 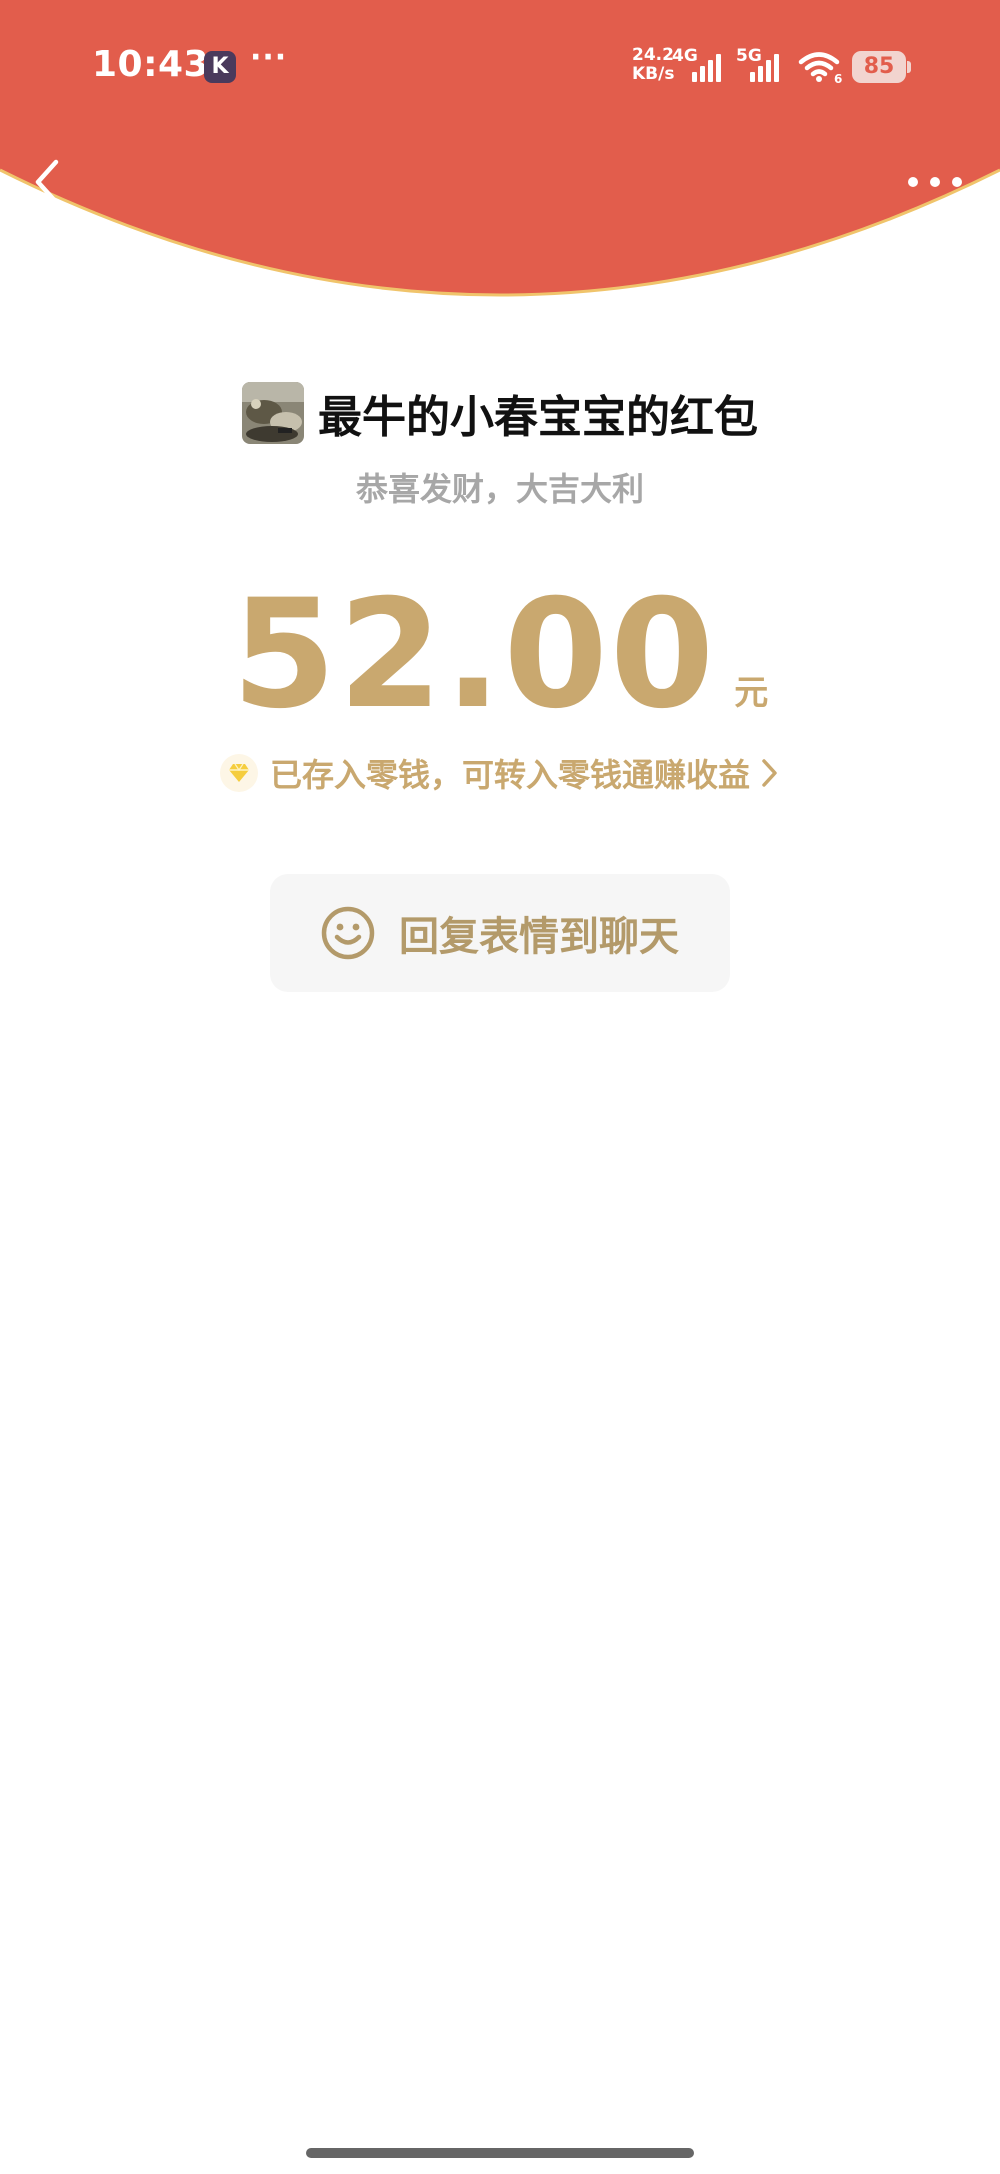 I want to click on currency-label: 元, so click(x=751, y=693).